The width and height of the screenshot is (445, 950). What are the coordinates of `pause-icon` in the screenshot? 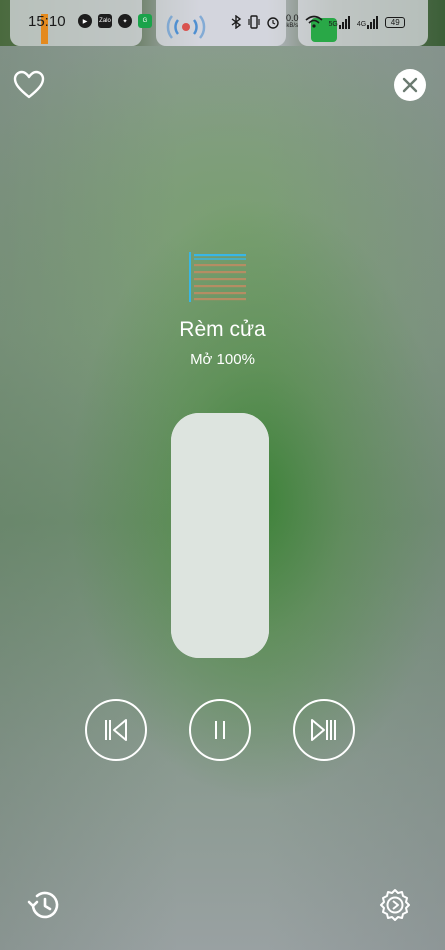 It's located at (220, 730).